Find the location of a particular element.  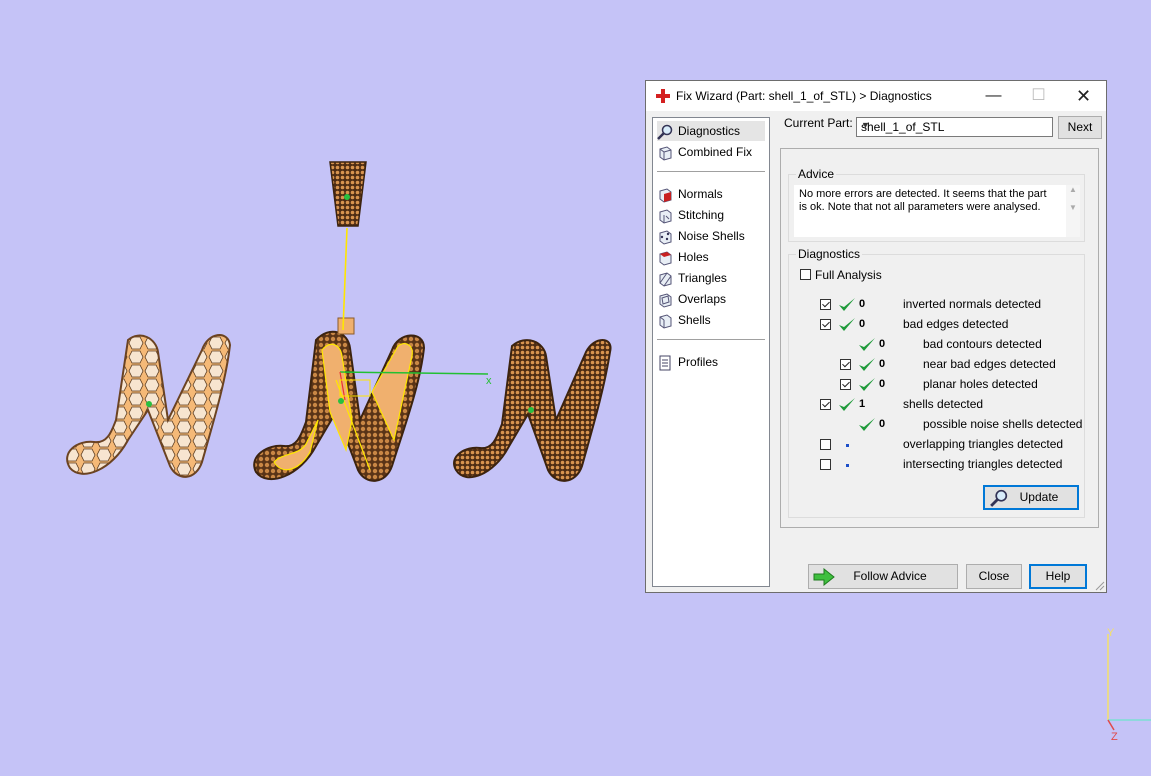

nav-item-noise-shells: Noise Shells is located at coordinates (701, 236).